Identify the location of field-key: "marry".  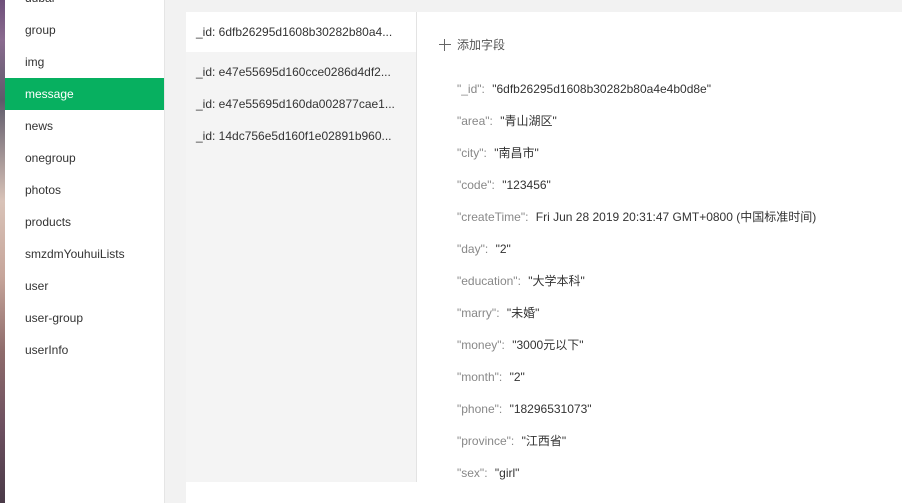
(477, 313).